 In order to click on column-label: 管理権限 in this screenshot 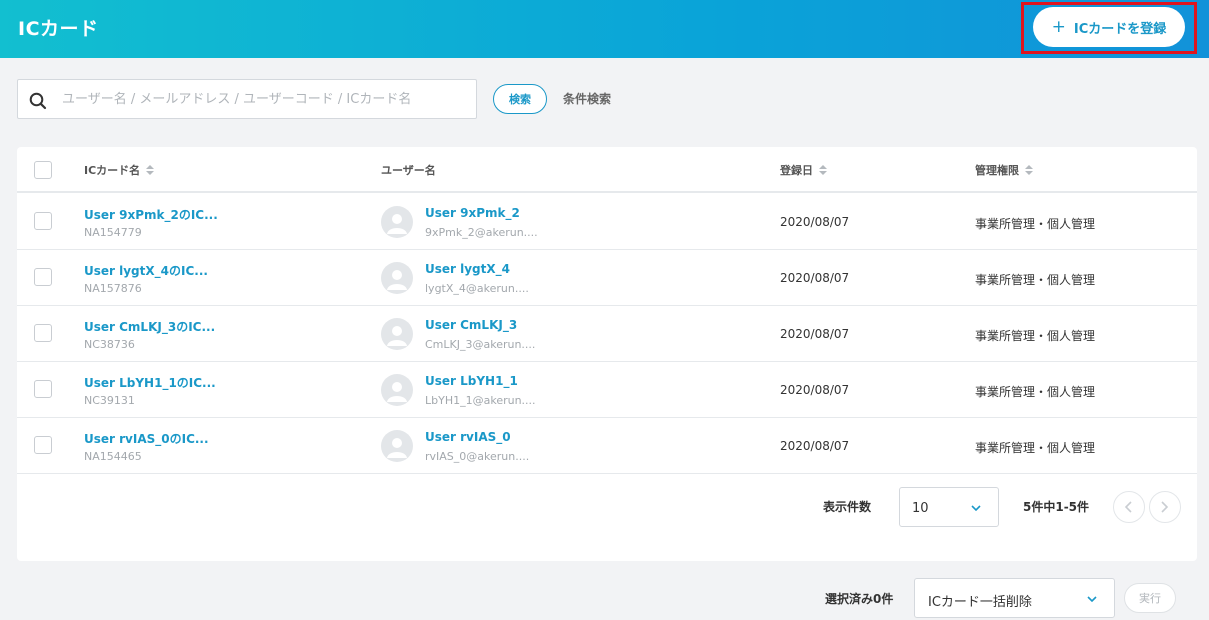, I will do `click(997, 170)`.